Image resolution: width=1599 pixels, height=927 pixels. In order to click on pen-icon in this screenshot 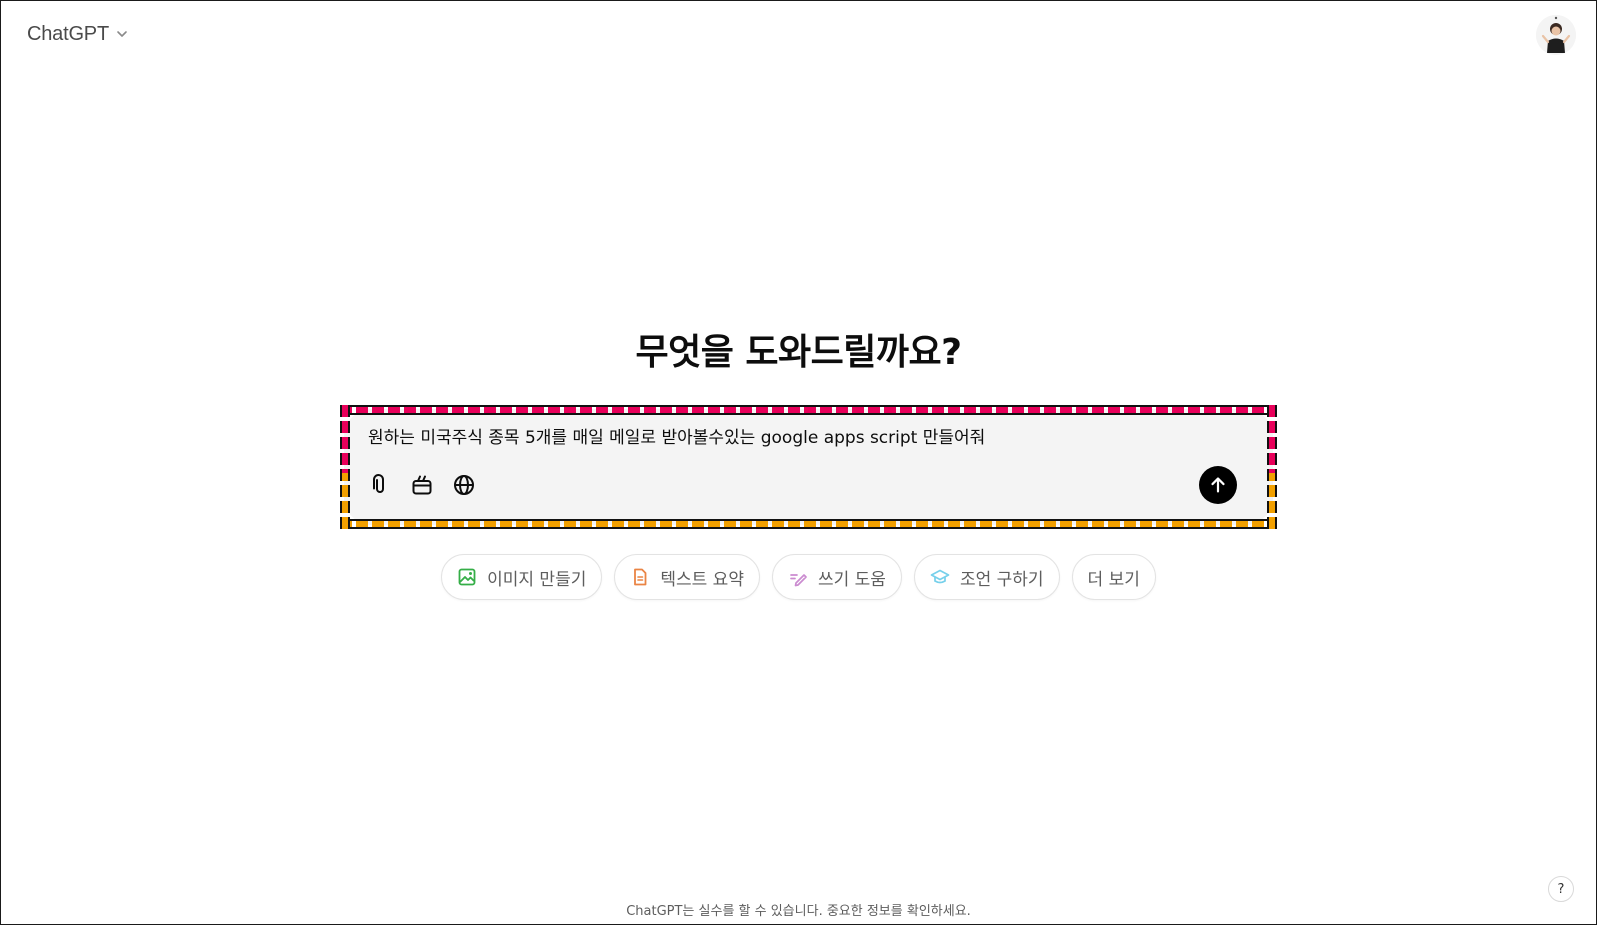, I will do `click(798, 580)`.